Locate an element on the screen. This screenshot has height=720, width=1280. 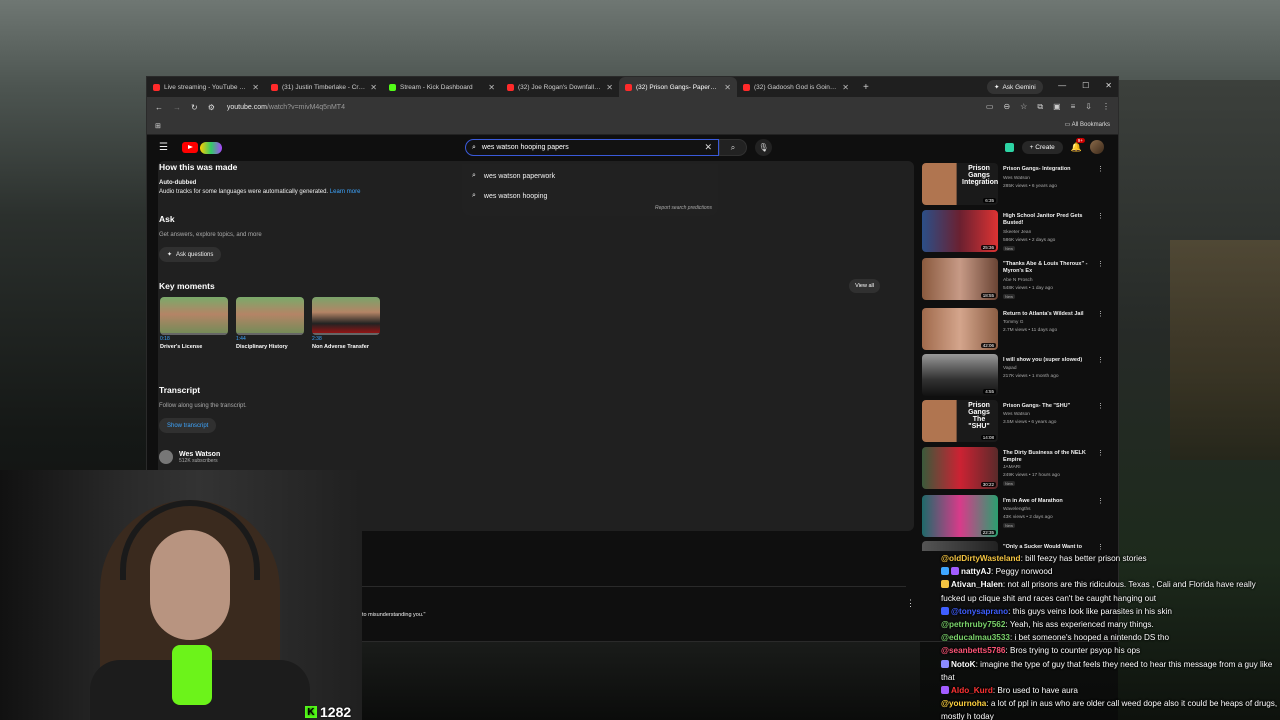
view-all-button: View all is located at coordinates (864, 286).